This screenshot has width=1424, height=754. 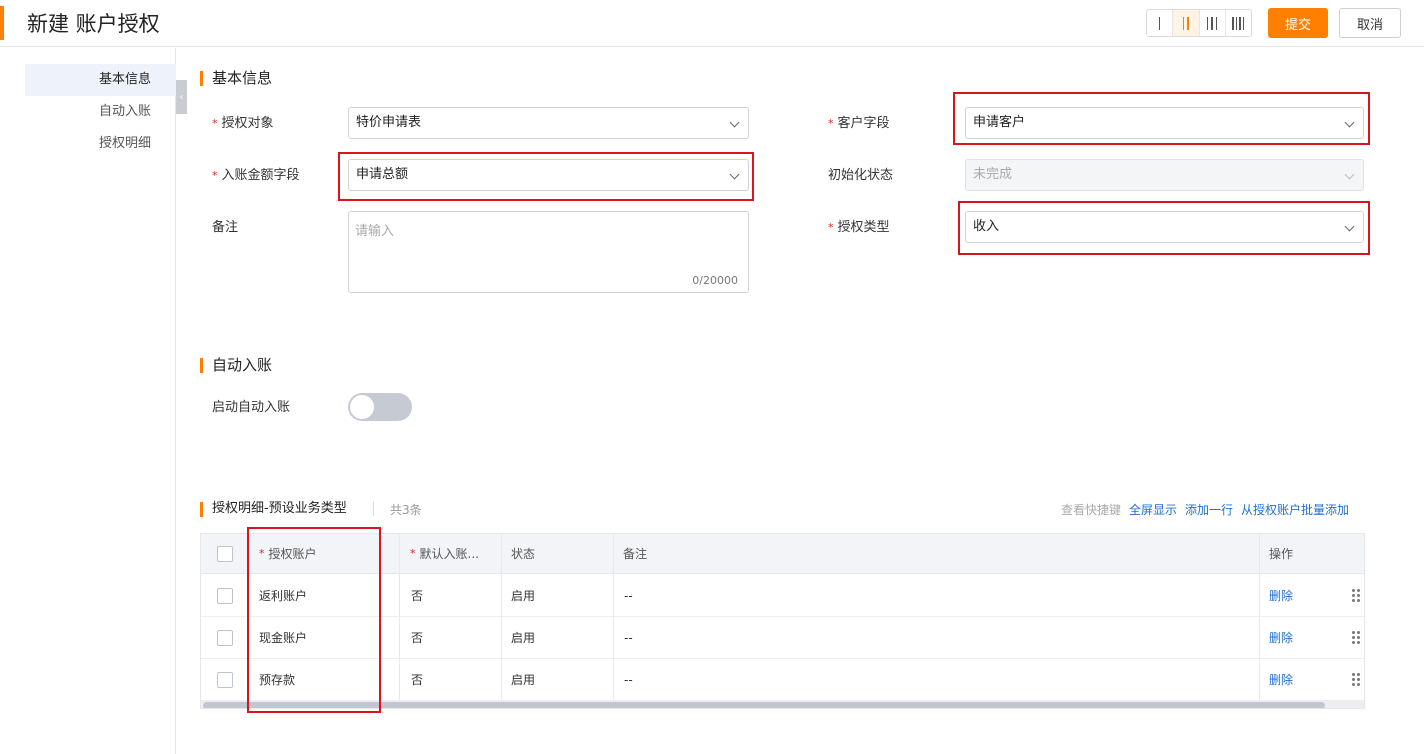 I want to click on account-cell: 现金账户, so click(x=283, y=637).